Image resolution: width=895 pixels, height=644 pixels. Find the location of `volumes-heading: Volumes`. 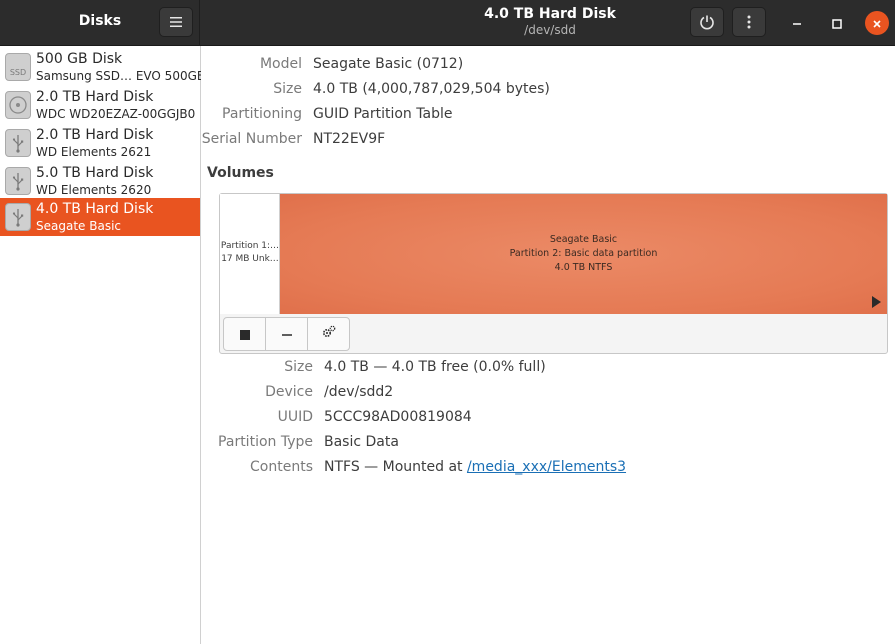

volumes-heading: Volumes is located at coordinates (240, 173).